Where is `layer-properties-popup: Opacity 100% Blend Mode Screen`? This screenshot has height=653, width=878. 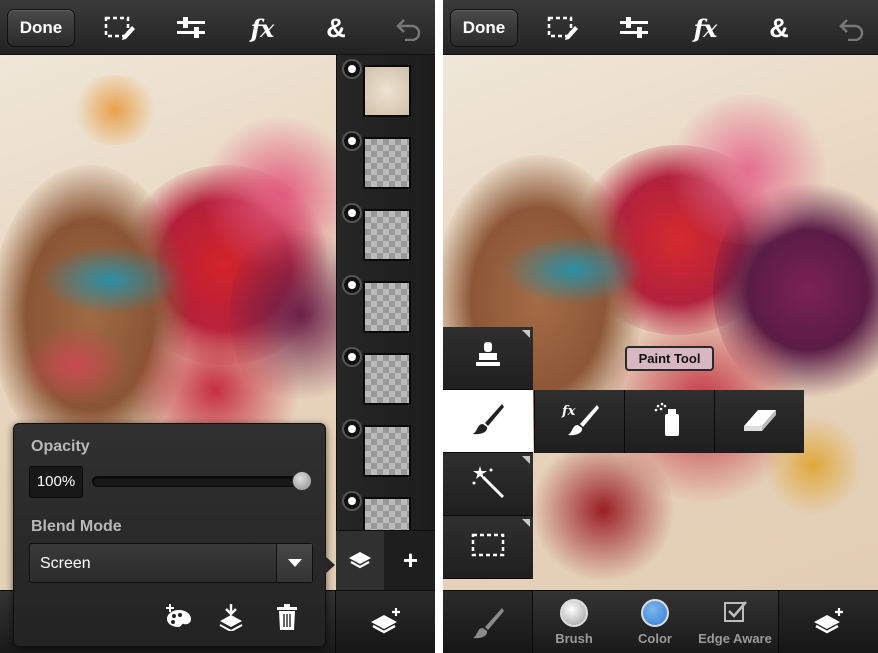
layer-properties-popup: Opacity 100% Blend Mode Screen is located at coordinates (169, 535).